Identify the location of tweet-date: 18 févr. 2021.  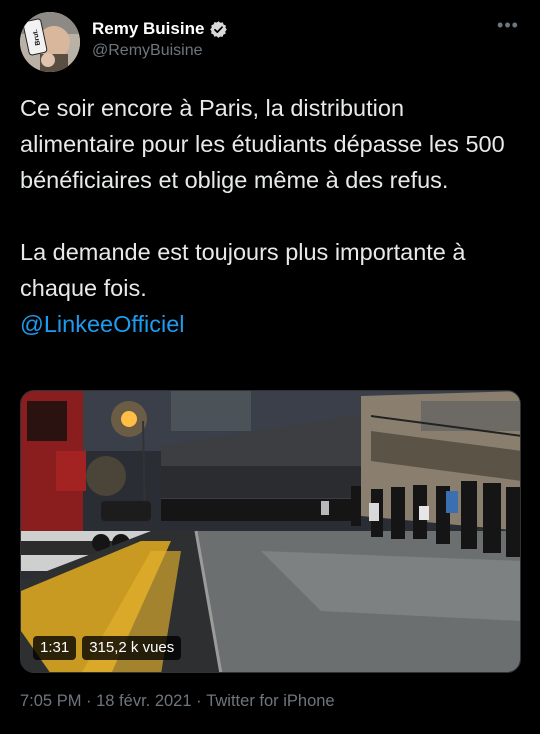
(143, 701).